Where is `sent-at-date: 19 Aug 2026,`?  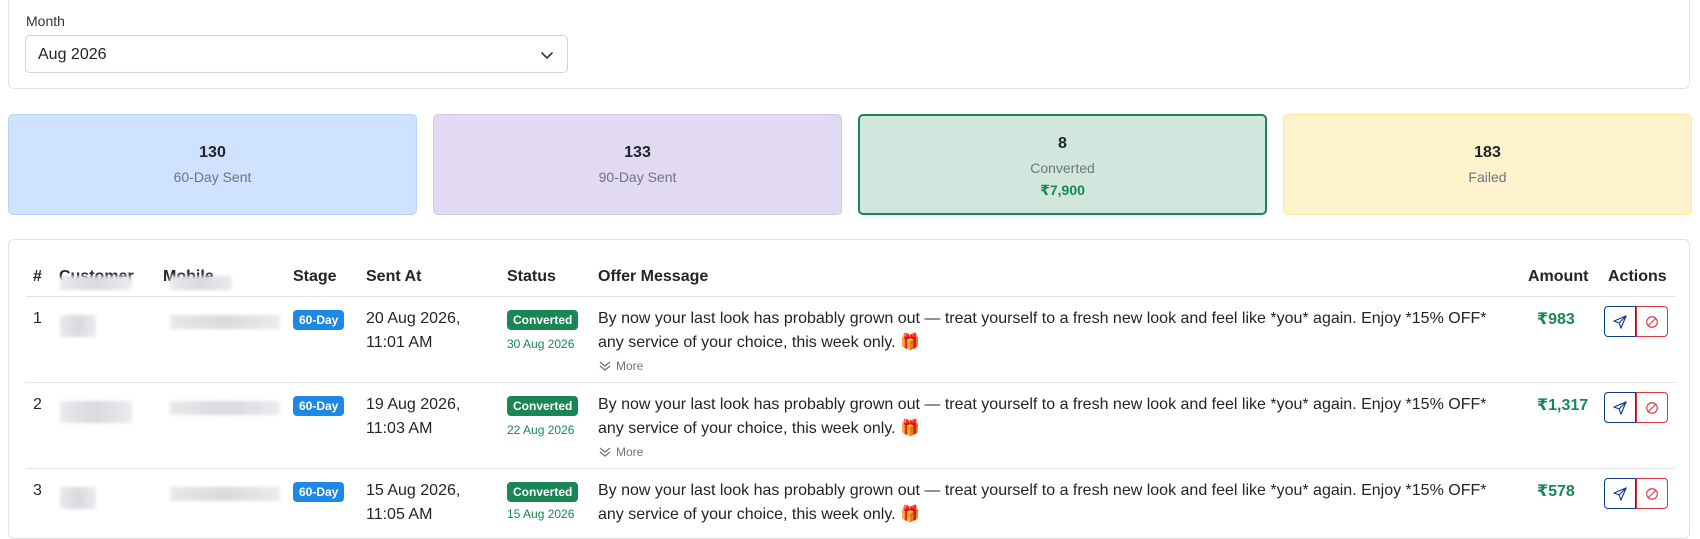
sent-at-date: 19 Aug 2026, is located at coordinates (413, 404).